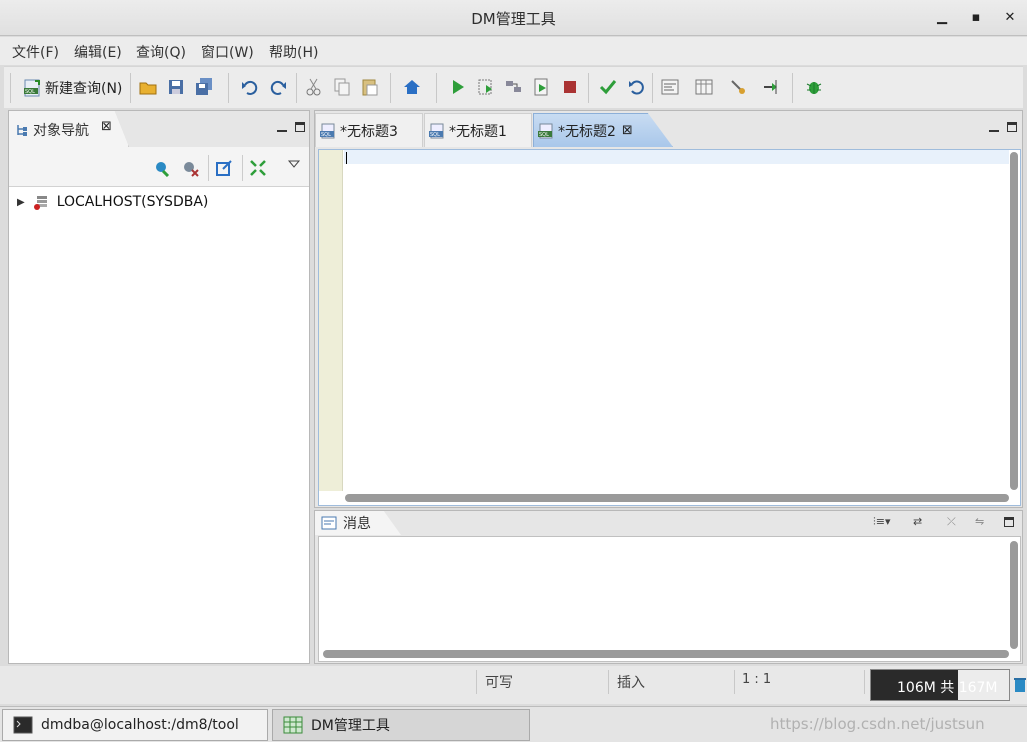 This screenshot has width=1027, height=742. Describe the element at coordinates (258, 168) in the screenshot. I see `collapse-all-icon` at that location.